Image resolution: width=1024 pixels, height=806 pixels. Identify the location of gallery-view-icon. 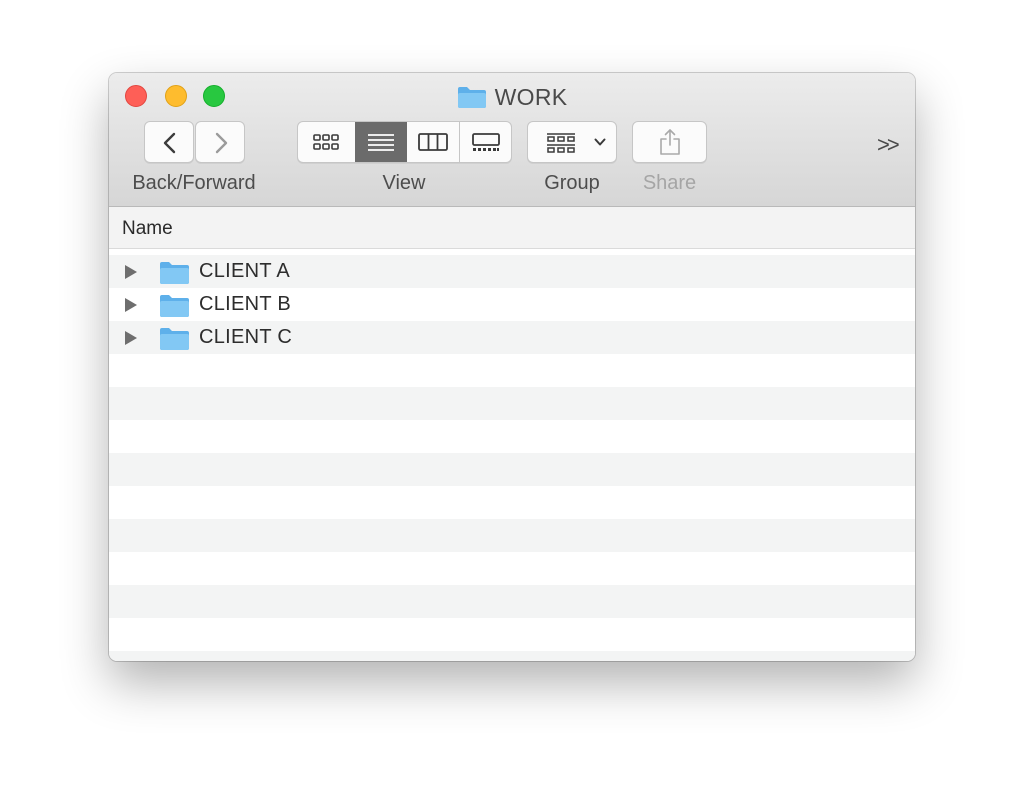
(486, 142).